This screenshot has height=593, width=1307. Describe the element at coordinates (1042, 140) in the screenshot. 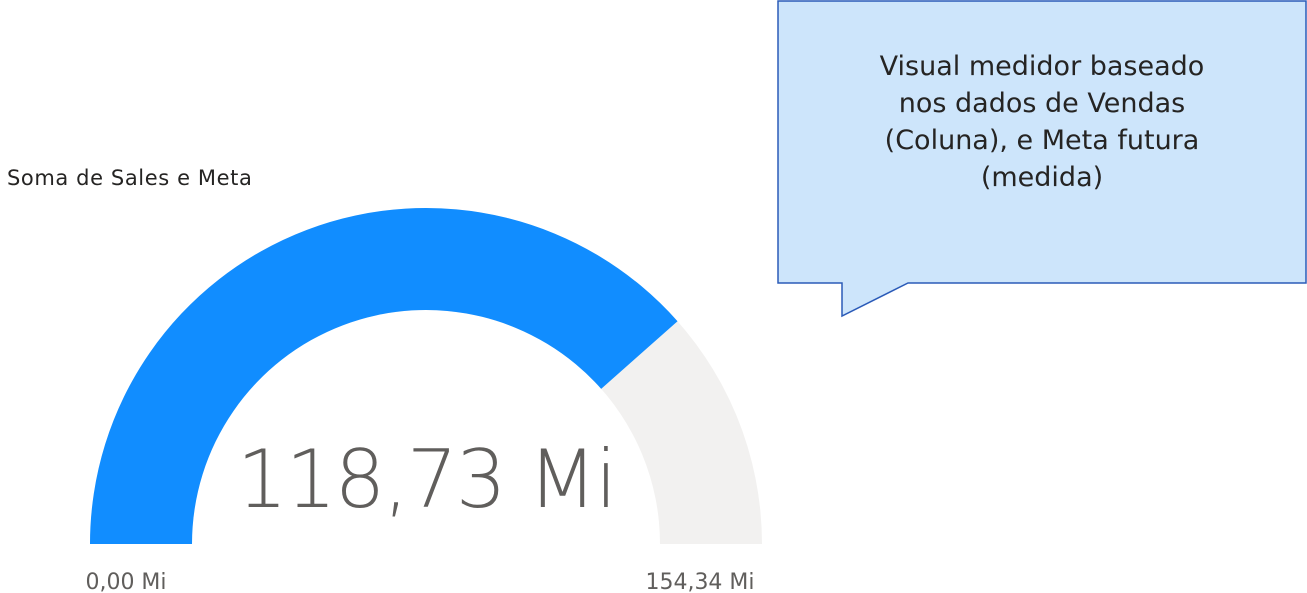

I see `callout-line: (Coluna), e Meta futura` at that location.